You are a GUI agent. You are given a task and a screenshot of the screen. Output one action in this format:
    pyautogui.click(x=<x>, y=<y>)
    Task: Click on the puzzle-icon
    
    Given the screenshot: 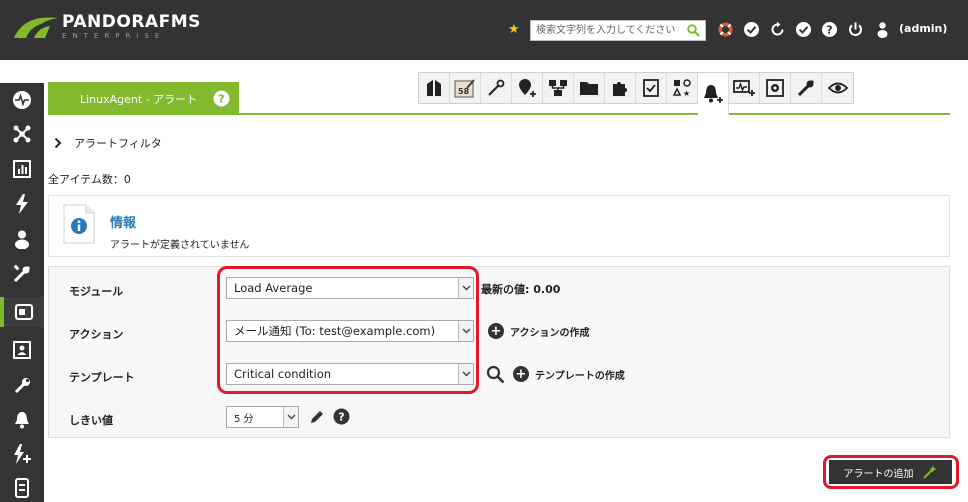 What is the action you would take?
    pyautogui.click(x=620, y=89)
    